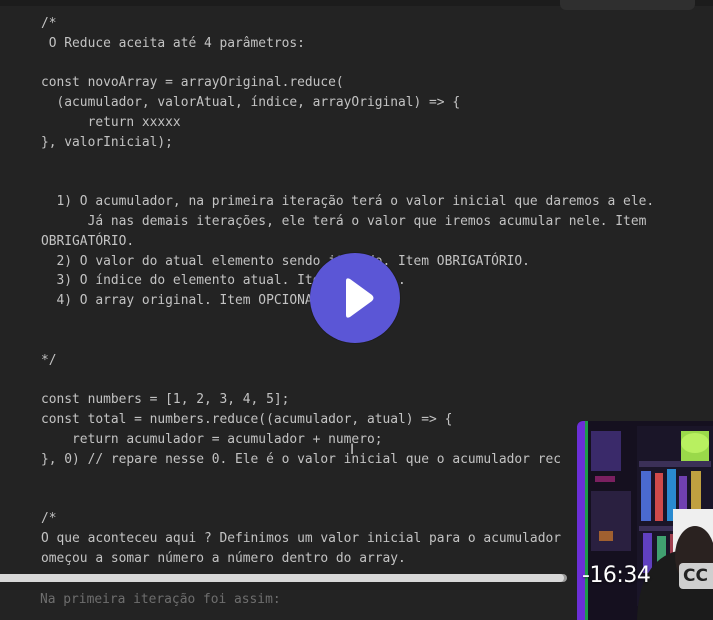 This screenshot has width=713, height=620. I want to click on top-bar, so click(356, 5).